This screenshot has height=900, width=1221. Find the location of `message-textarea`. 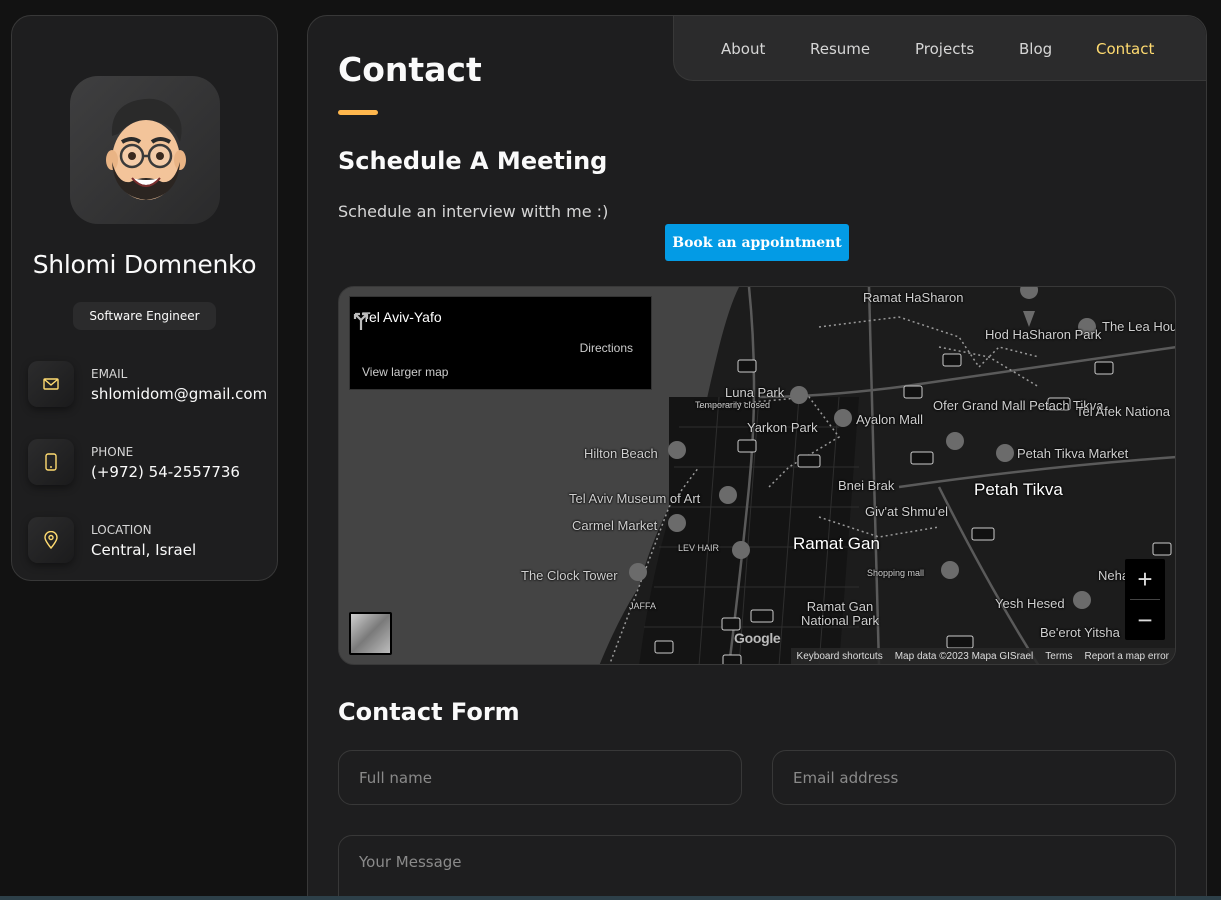

message-textarea is located at coordinates (757, 867).